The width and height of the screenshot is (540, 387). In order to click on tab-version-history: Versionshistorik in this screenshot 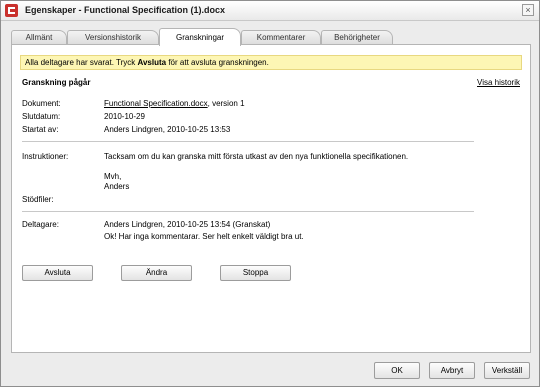, I will do `click(113, 37)`.